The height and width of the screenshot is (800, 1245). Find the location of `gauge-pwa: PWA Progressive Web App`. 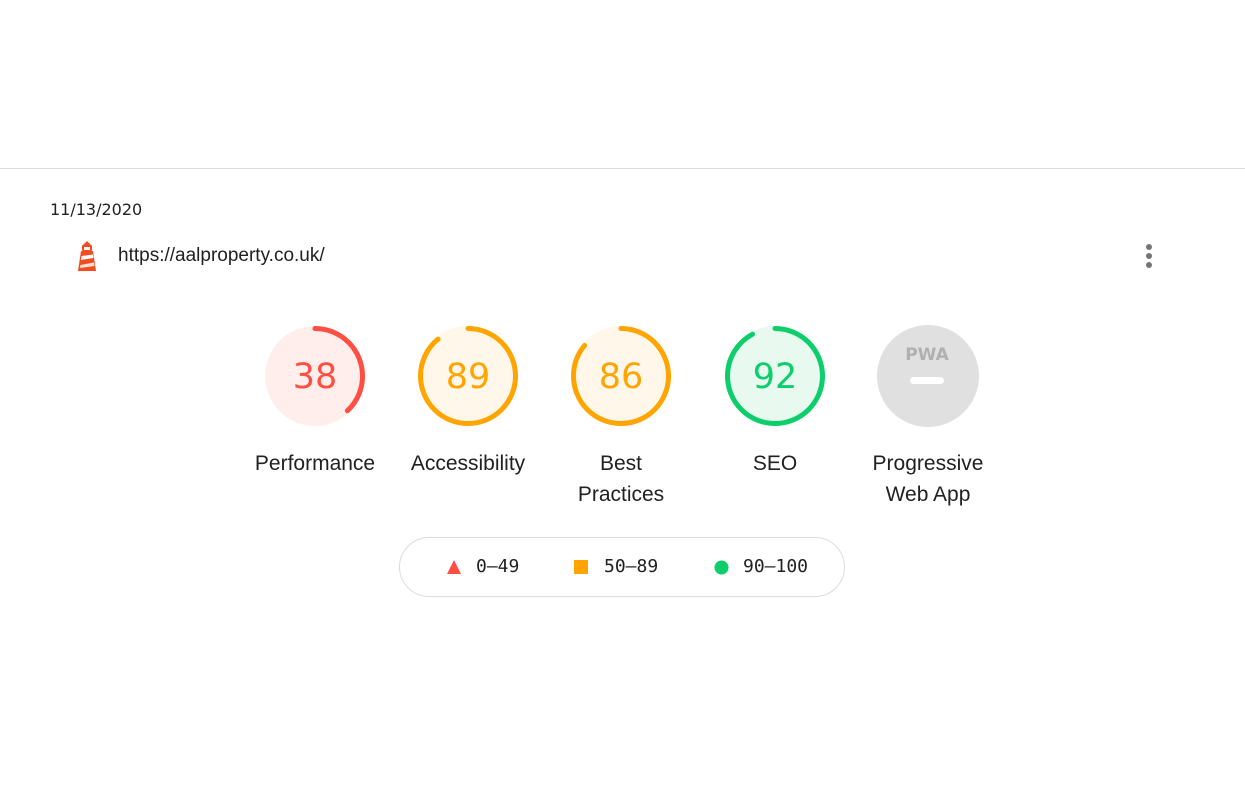

gauge-pwa: PWA Progressive Web App is located at coordinates (928, 417).